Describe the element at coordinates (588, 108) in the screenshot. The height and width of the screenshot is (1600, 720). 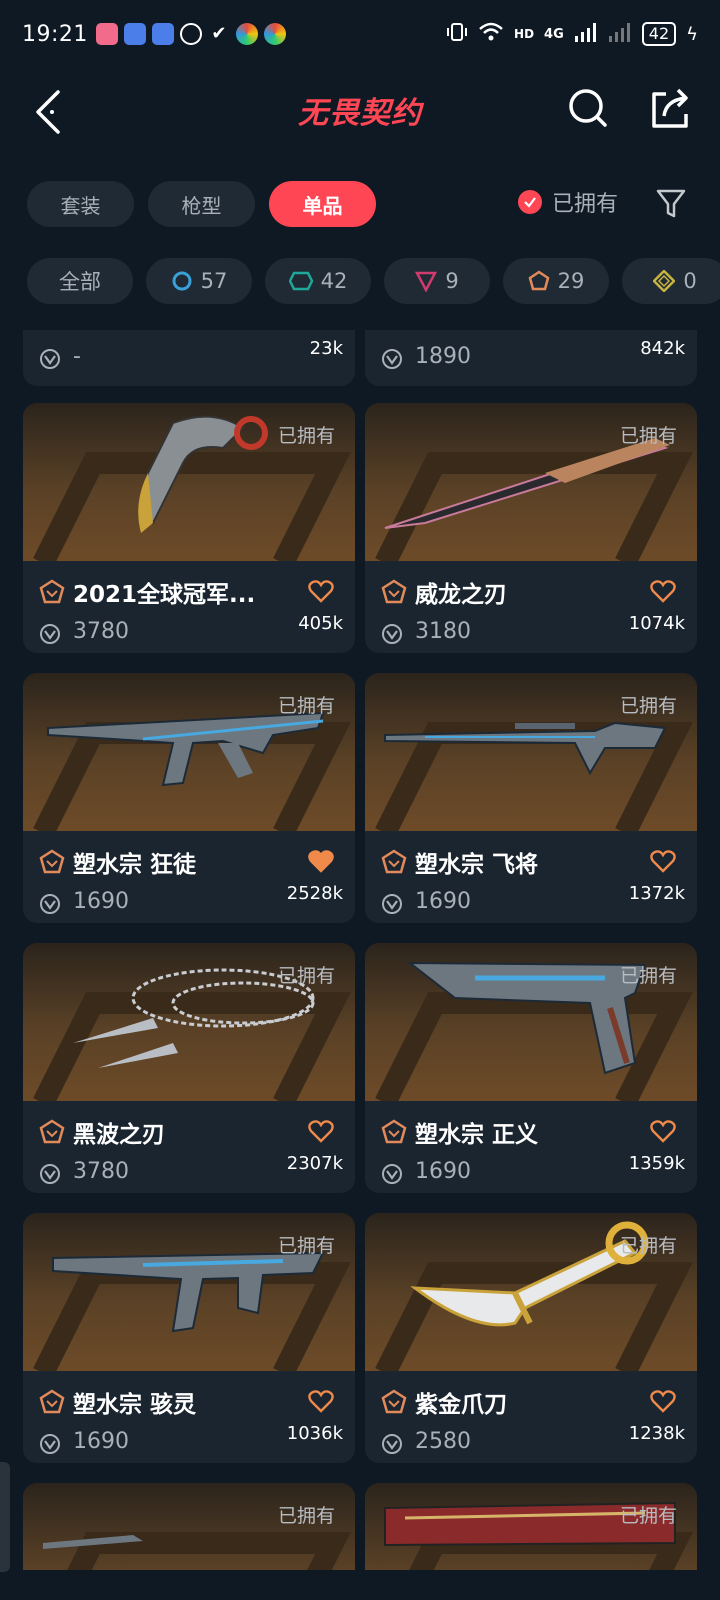
I see `search-button` at that location.